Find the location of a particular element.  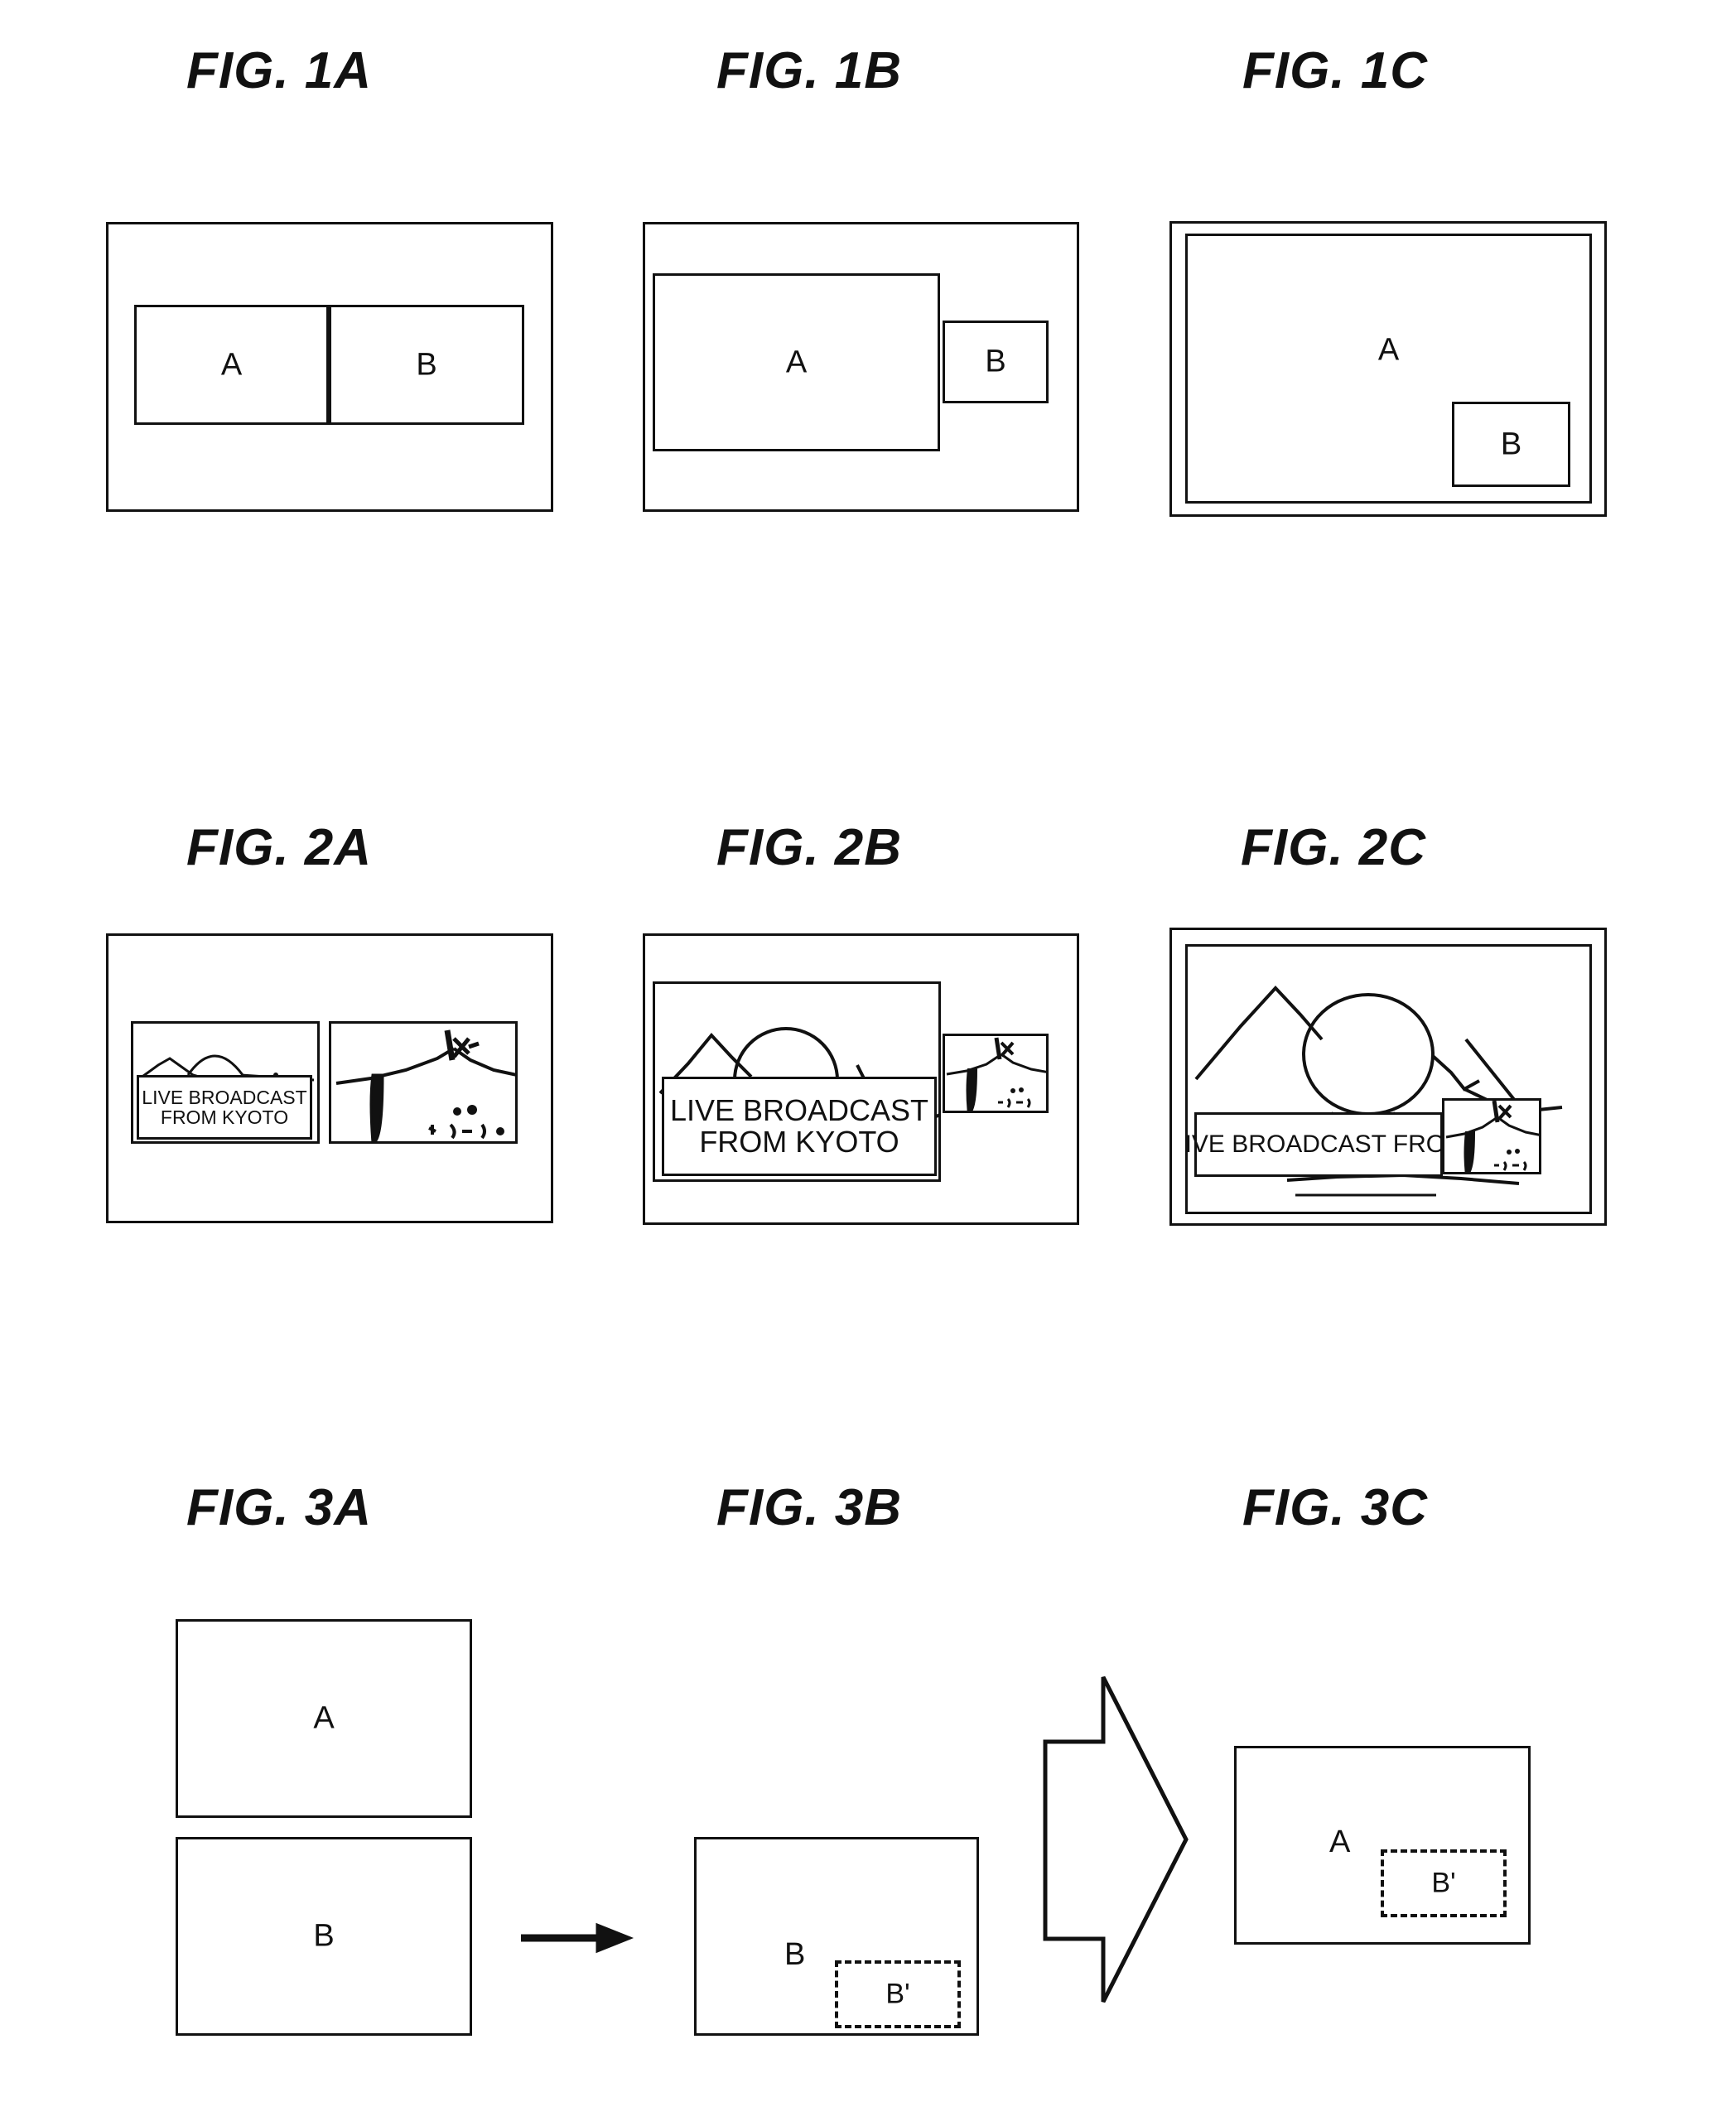

fig-2b-pane-left: LIVE BROADCAST FROM KYOTO is located at coordinates (797, 1081).